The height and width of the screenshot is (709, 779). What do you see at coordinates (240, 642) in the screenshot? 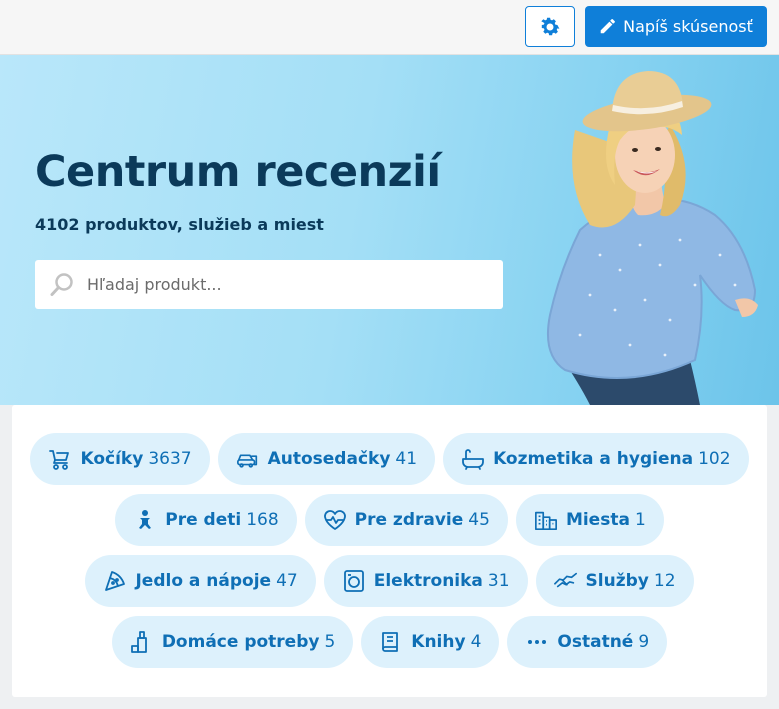
I see `category-label: Domáce potreby` at bounding box center [240, 642].